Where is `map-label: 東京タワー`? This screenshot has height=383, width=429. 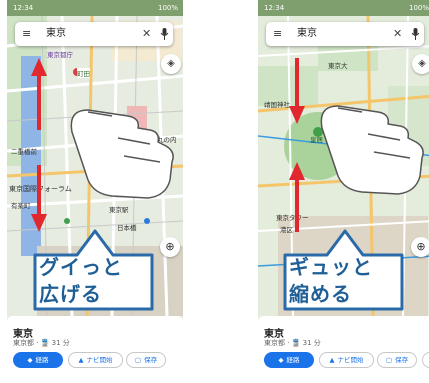 map-label: 東京タワー is located at coordinates (292, 218).